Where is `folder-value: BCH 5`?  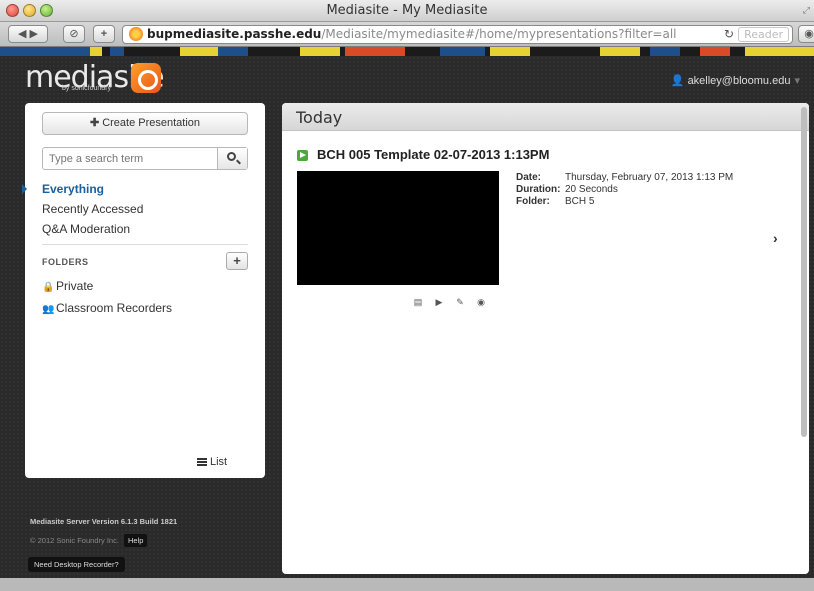
folder-value: BCH 5 is located at coordinates (580, 201).